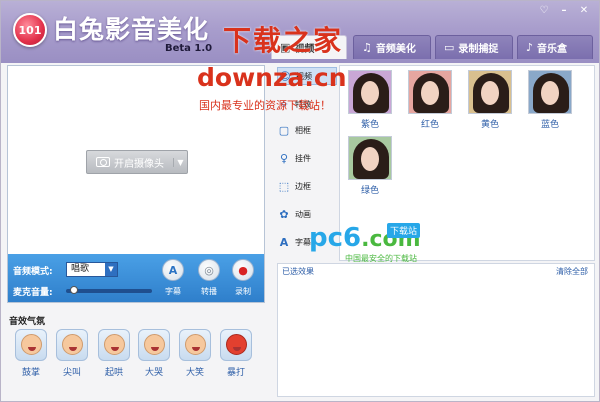  I want to click on subtitle-button: A, so click(173, 270).